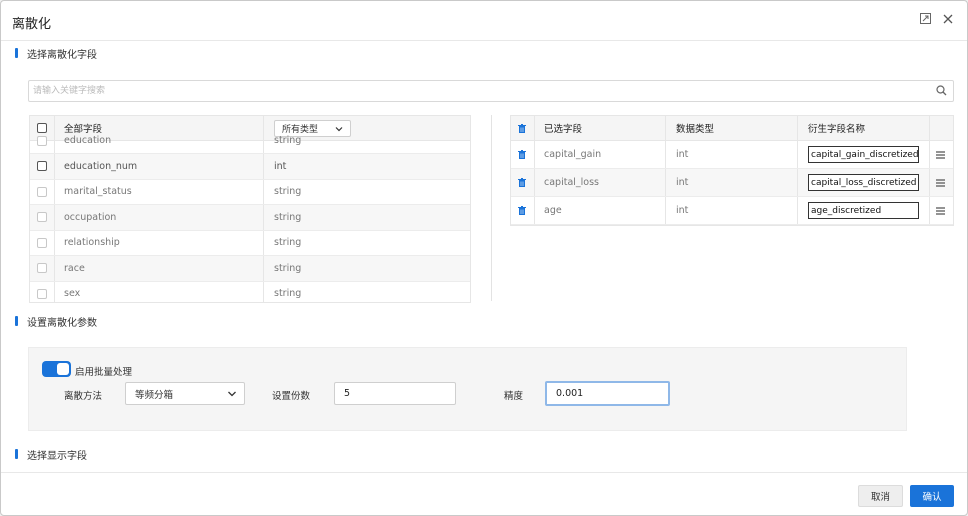 The image size is (968, 516). I want to click on selected-field-name: capital_loss, so click(572, 182).